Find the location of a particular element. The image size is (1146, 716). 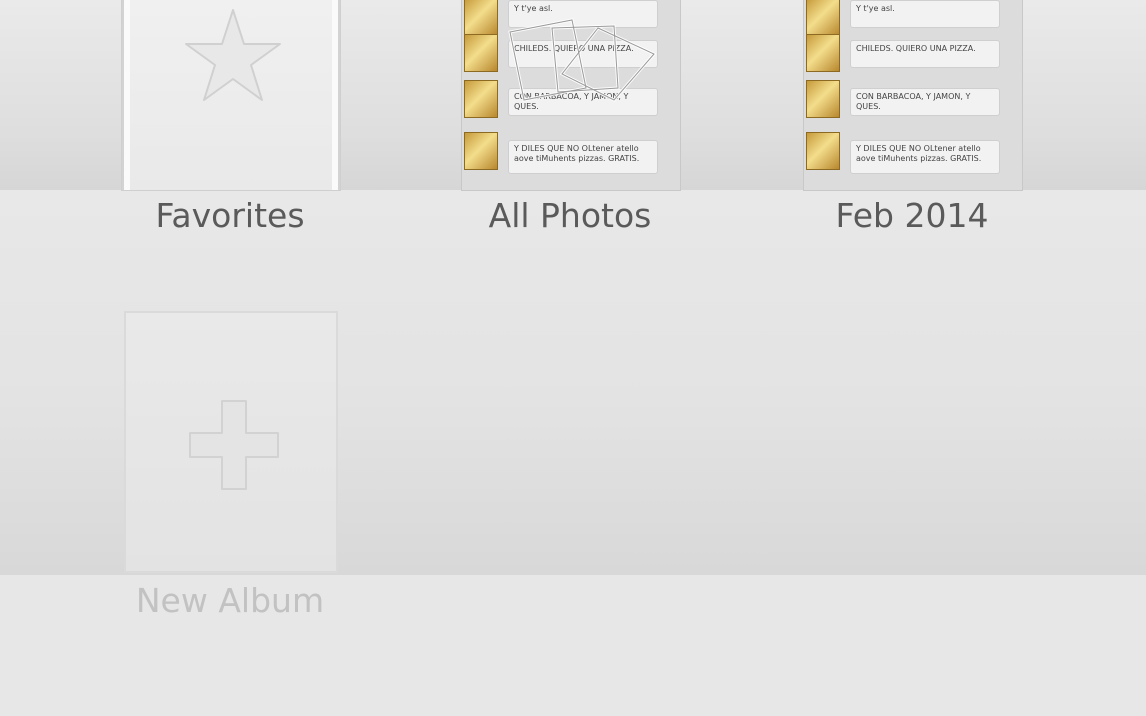

chat-row: CHILEDS. QUIERO UNA PIZZA. is located at coordinates (913, 55).